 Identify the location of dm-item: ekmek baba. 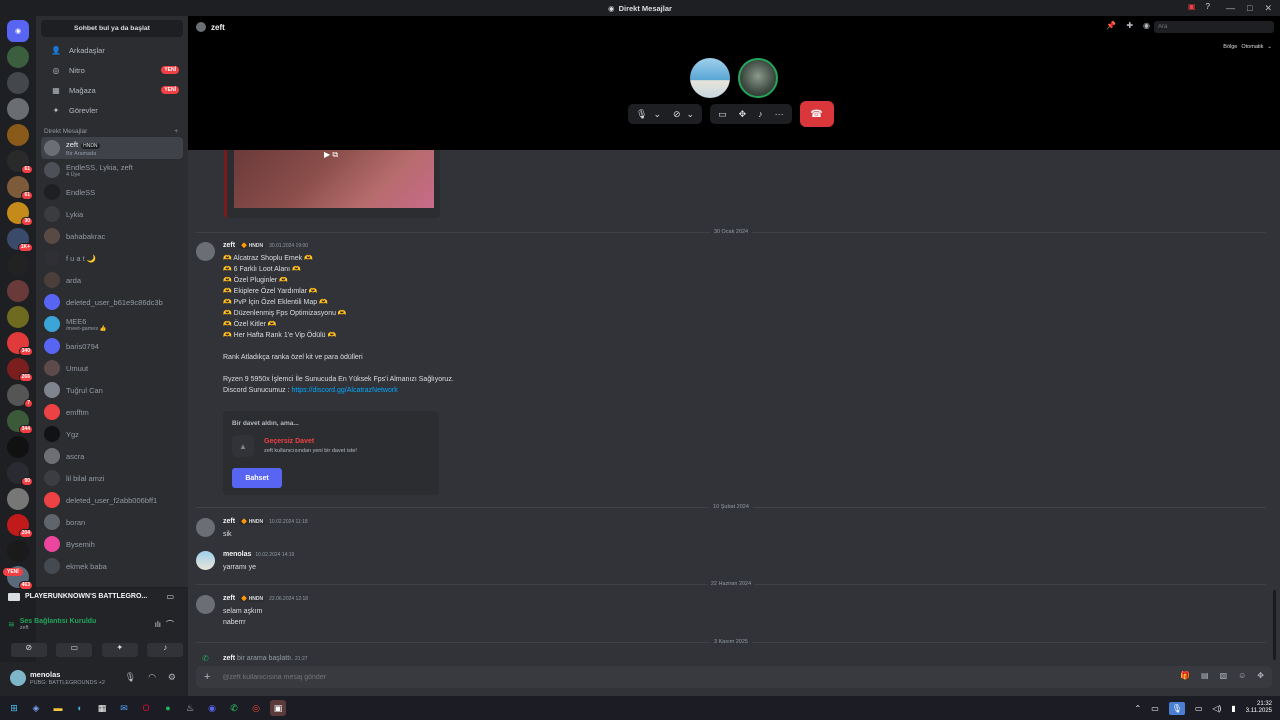
(112, 566).